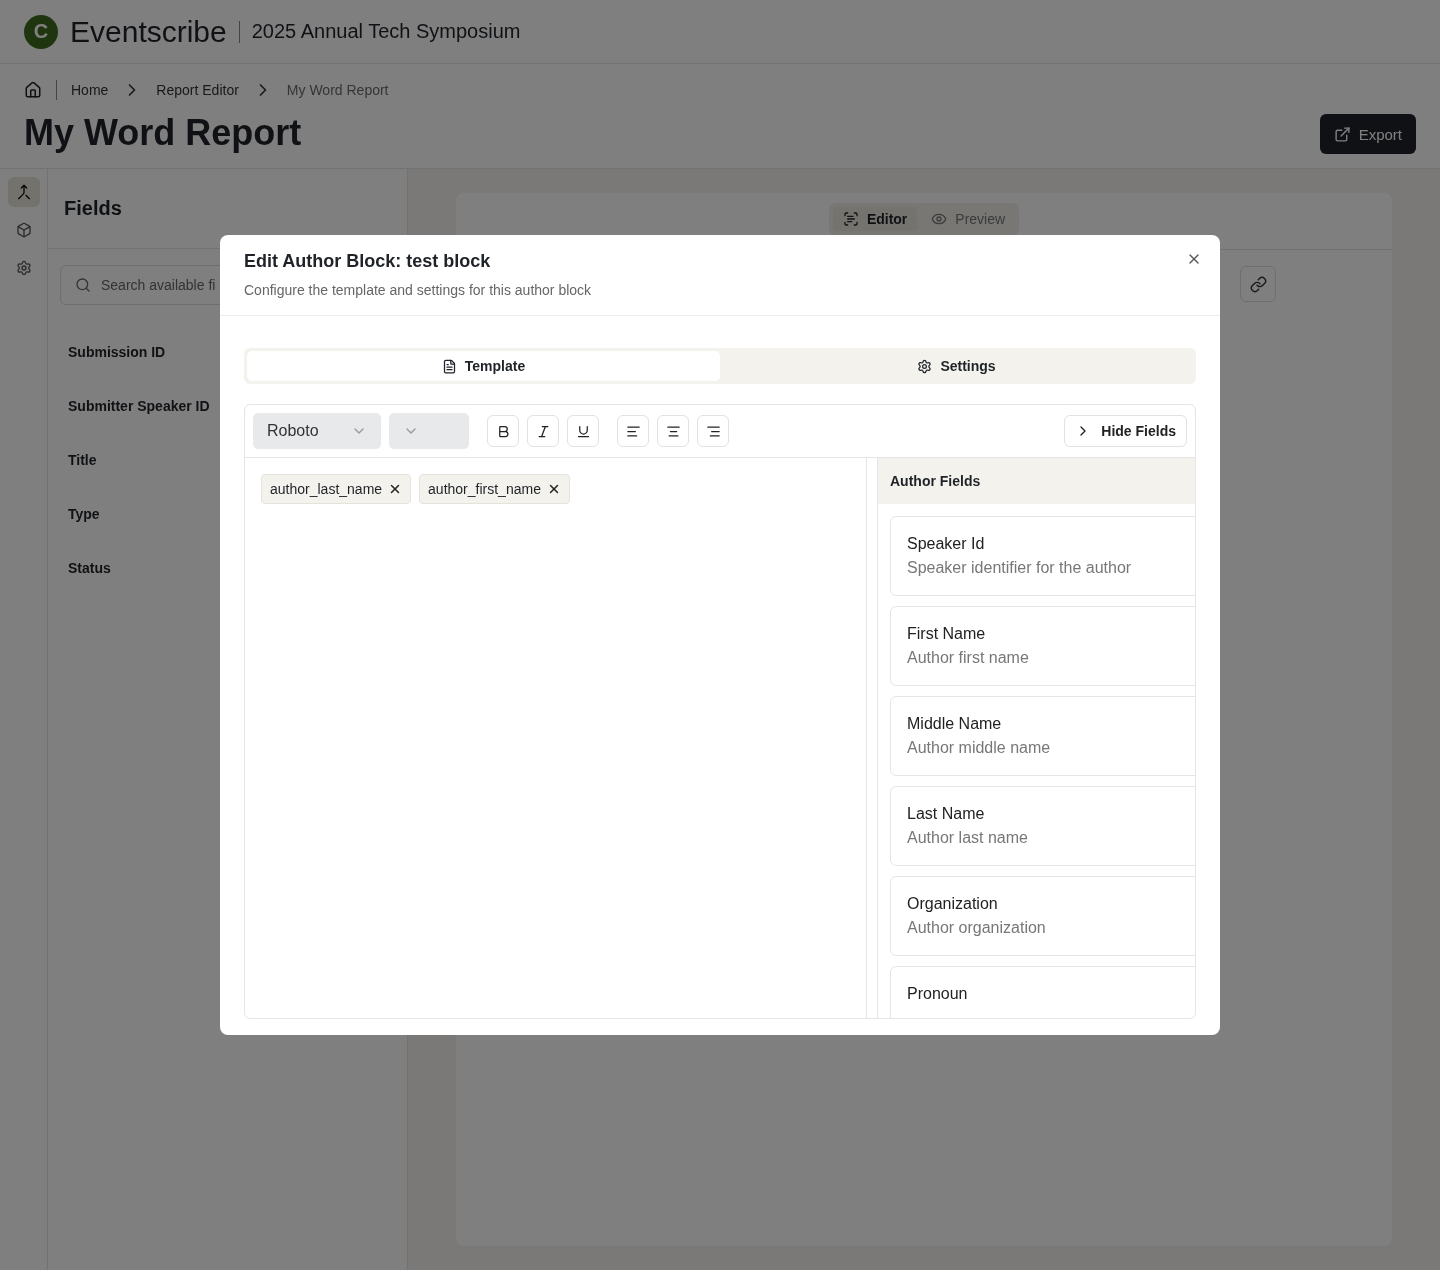 This screenshot has height=1270, width=1440. What do you see at coordinates (968, 838) in the screenshot?
I see `field-description: Author last name` at bounding box center [968, 838].